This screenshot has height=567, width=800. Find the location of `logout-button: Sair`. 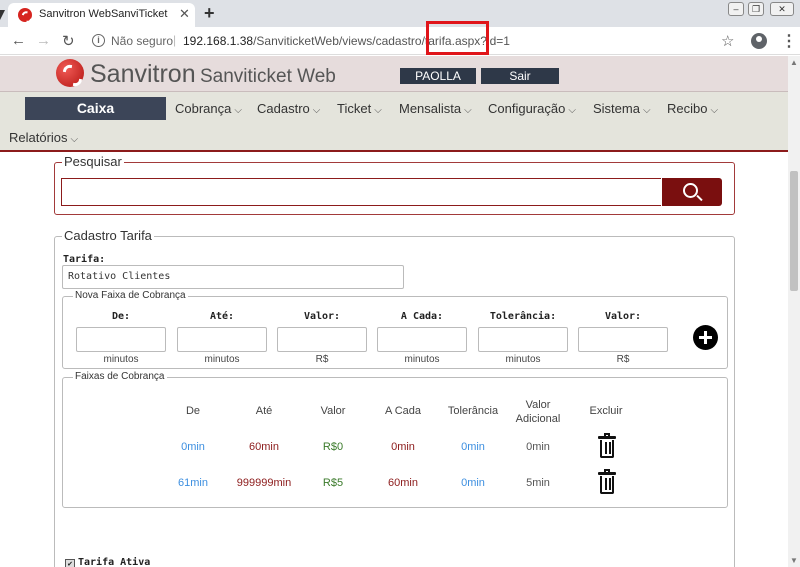

logout-button: Sair is located at coordinates (520, 76).